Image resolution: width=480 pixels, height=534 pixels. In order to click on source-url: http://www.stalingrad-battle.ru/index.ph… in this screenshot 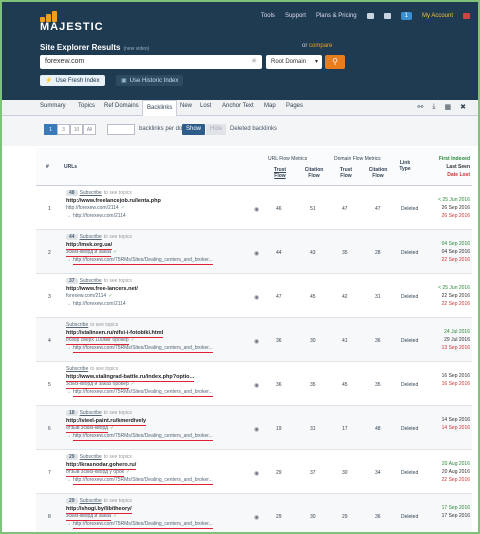, I will do `click(163, 378)`.